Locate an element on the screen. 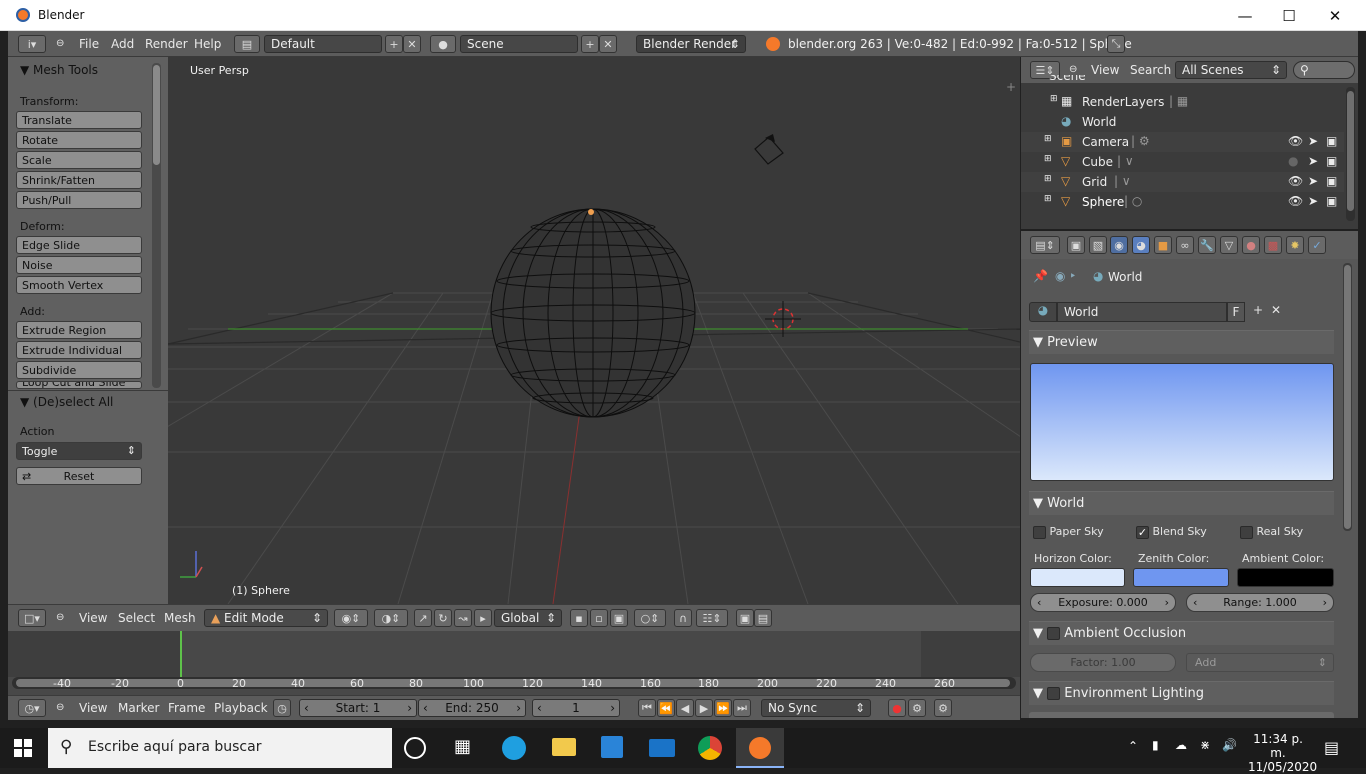 The image size is (1366, 774). rotate-manipulator-icon: ↻ is located at coordinates (443, 618).